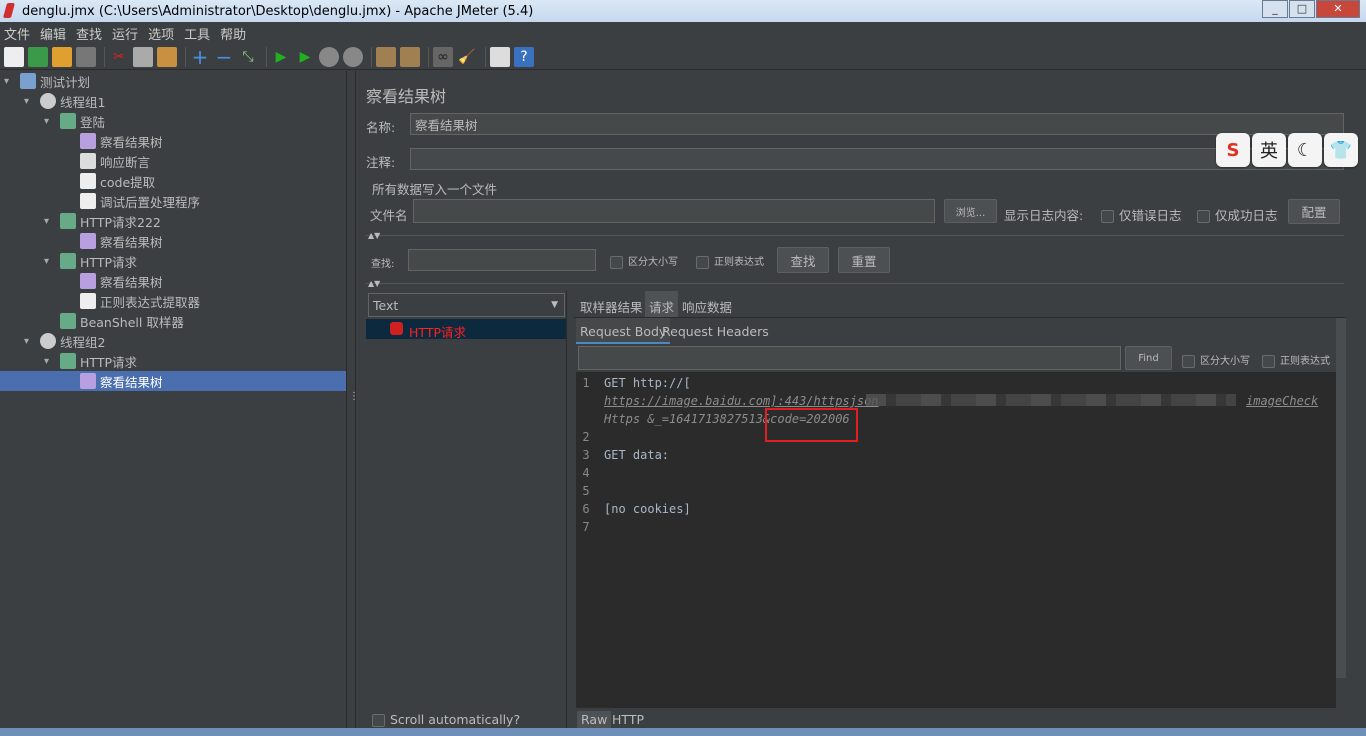 The height and width of the screenshot is (736, 1366). I want to click on renderer-select: Text ▼, so click(466, 305).